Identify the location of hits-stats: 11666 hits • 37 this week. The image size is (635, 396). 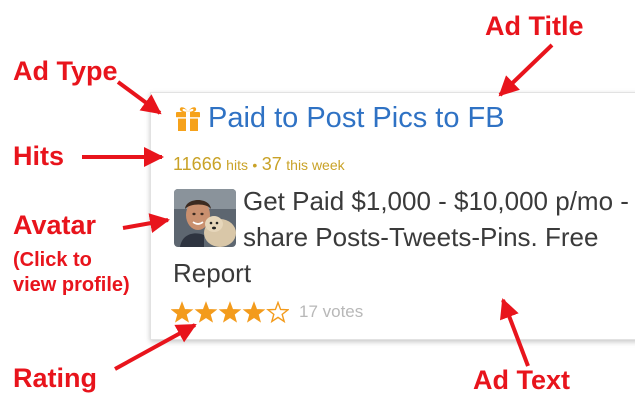
(259, 164).